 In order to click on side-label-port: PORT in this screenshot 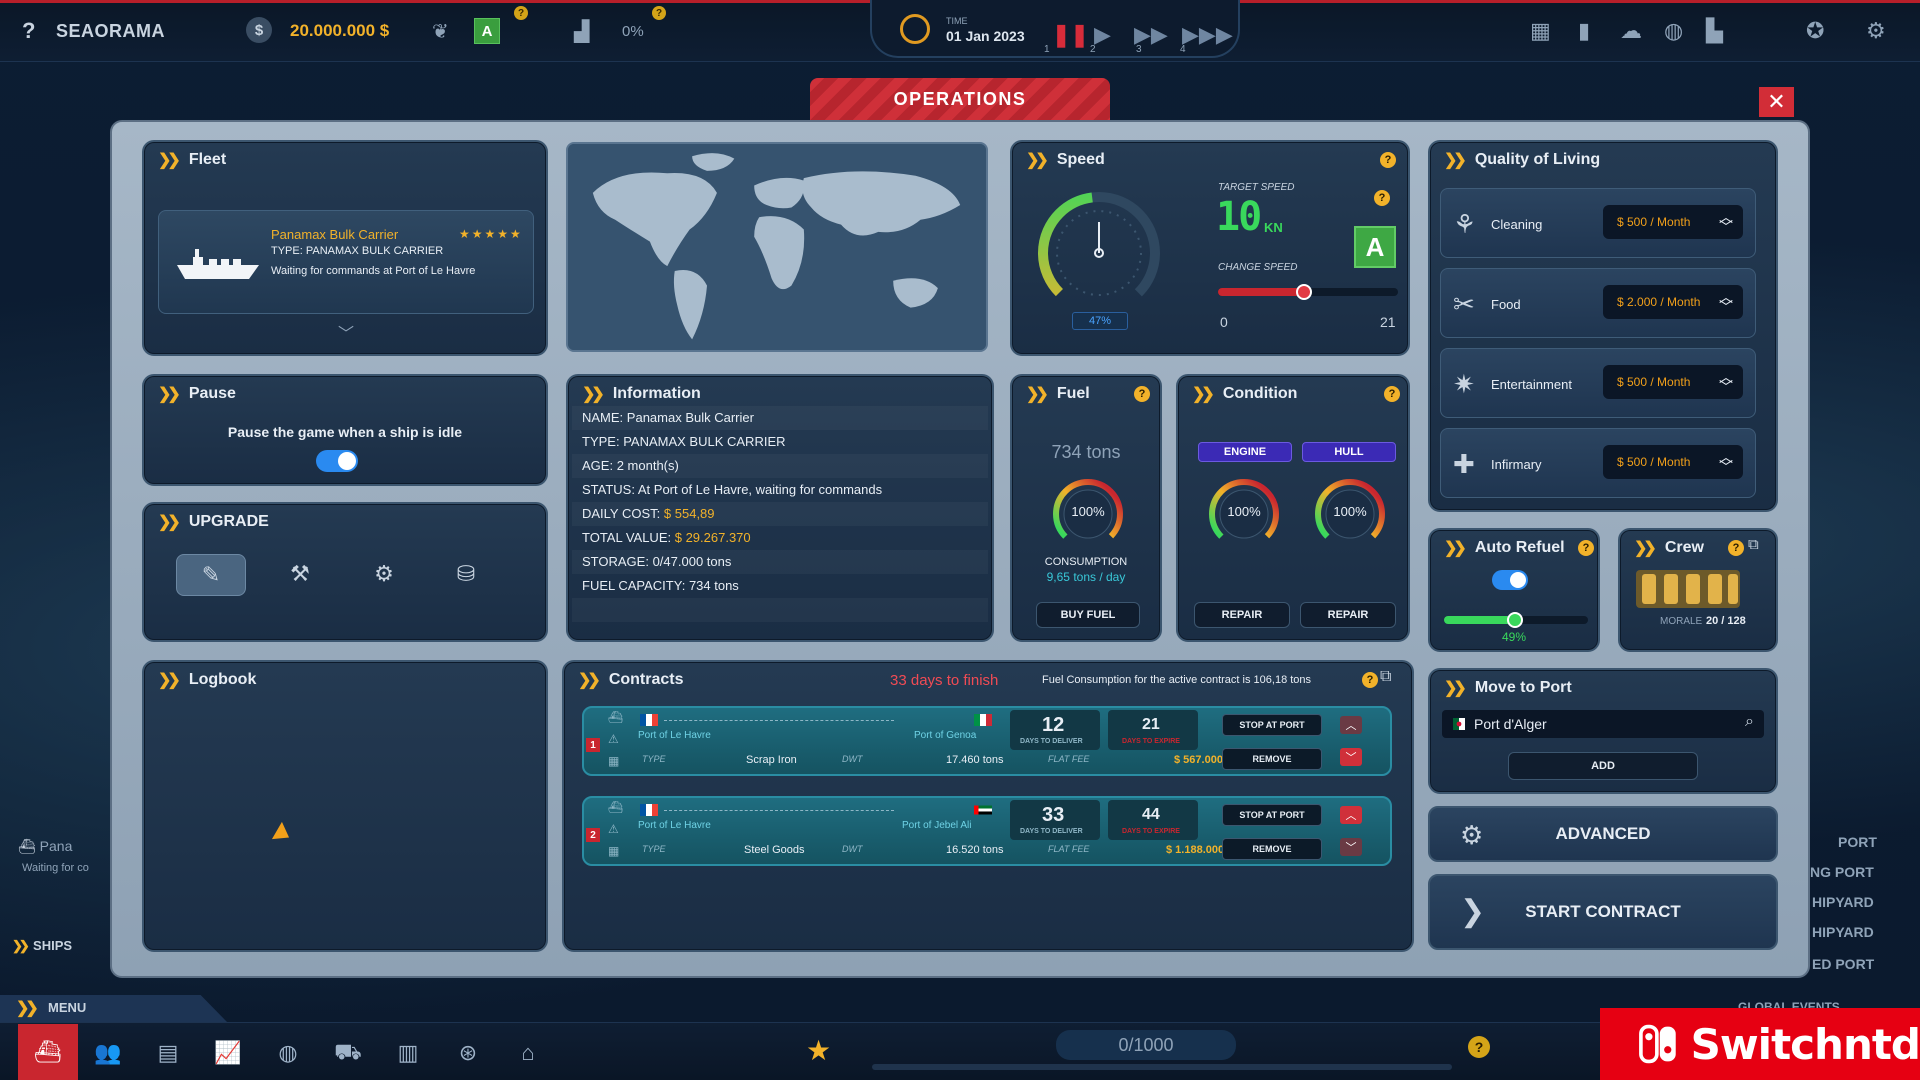, I will do `click(1857, 842)`.